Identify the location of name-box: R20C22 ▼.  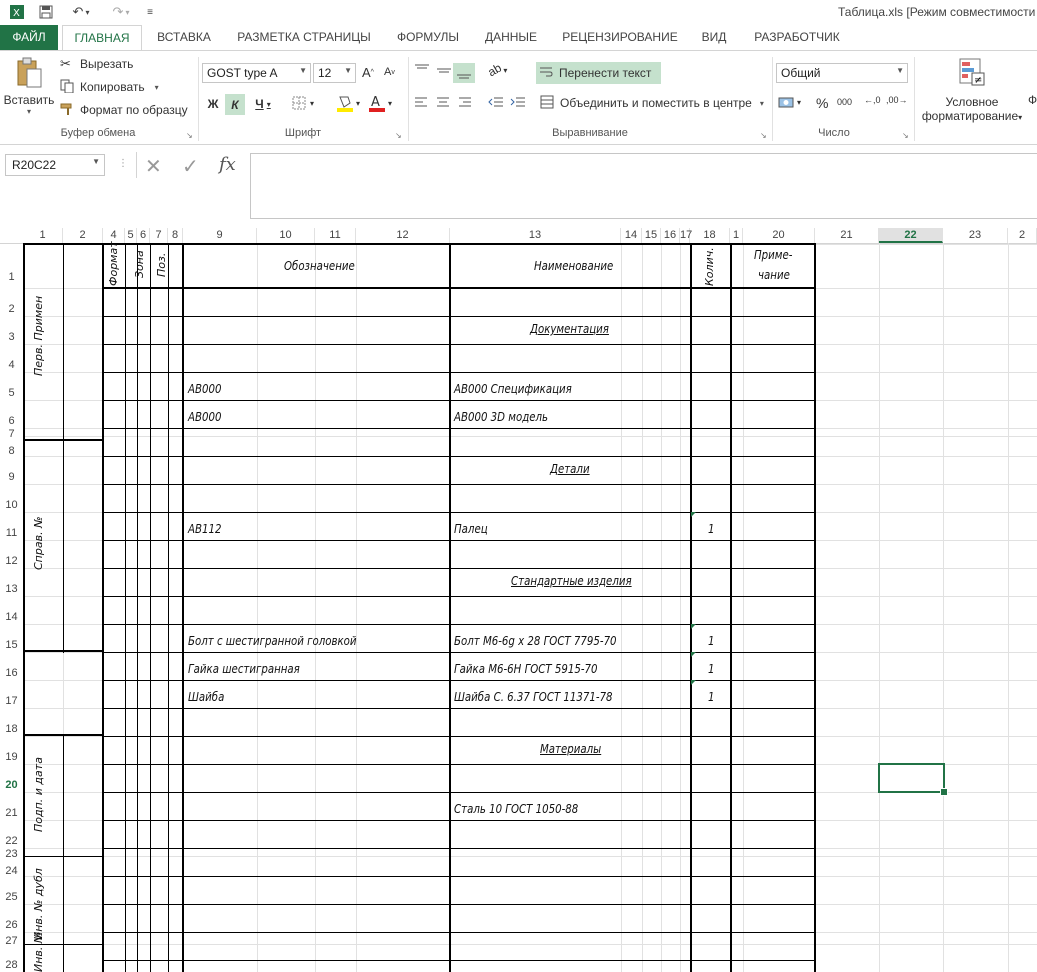
(55, 165).